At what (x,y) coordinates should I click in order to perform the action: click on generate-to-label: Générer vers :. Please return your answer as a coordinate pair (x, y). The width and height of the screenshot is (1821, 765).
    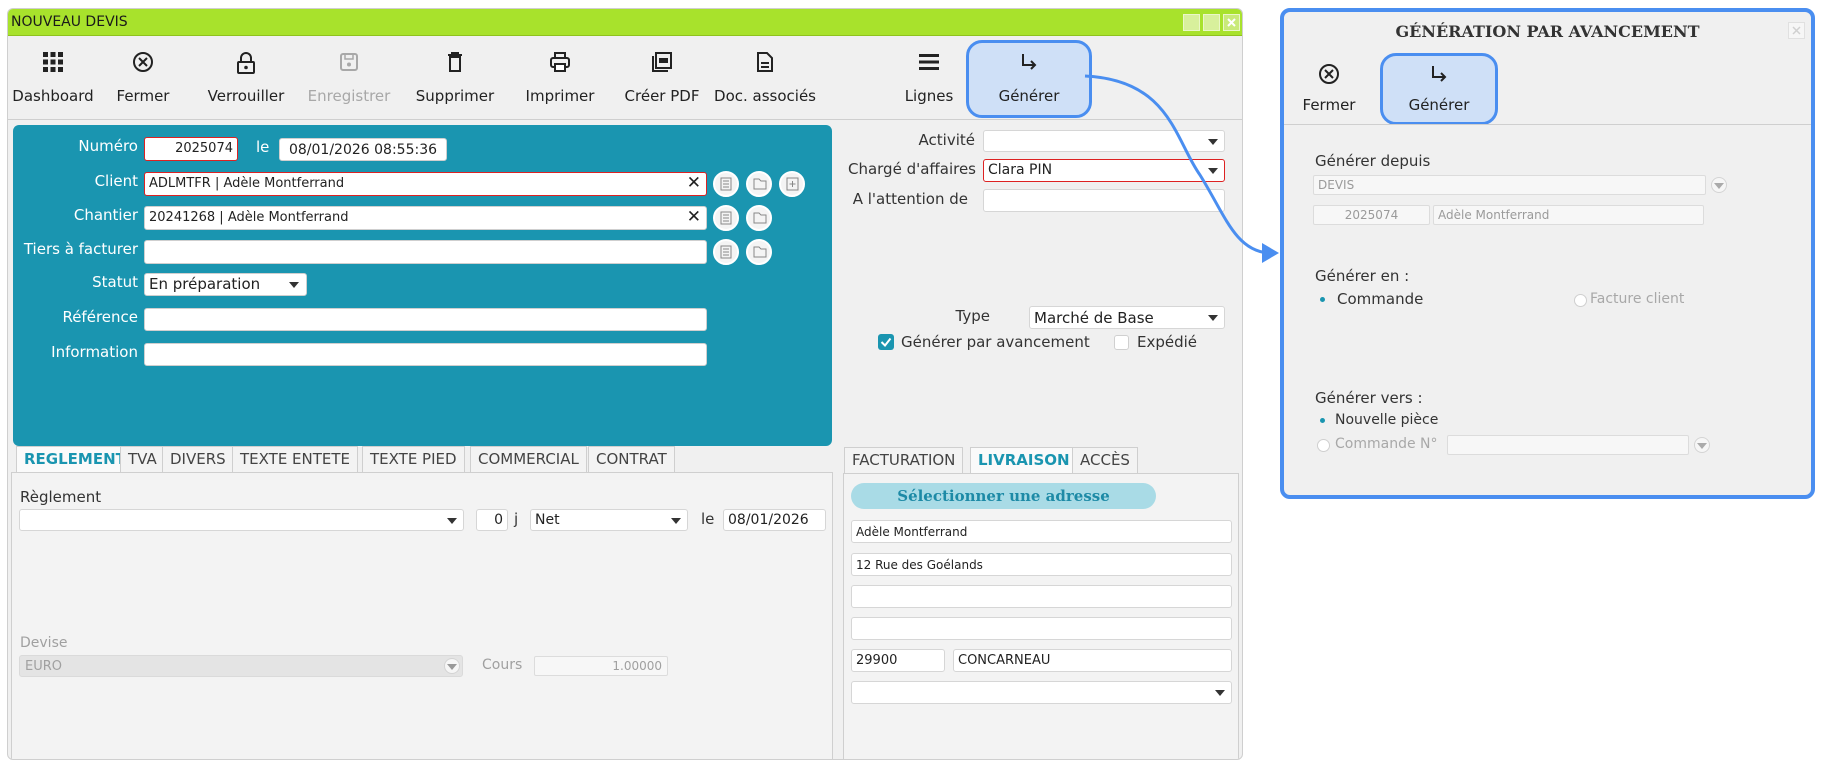
    Looking at the image, I should click on (1369, 398).